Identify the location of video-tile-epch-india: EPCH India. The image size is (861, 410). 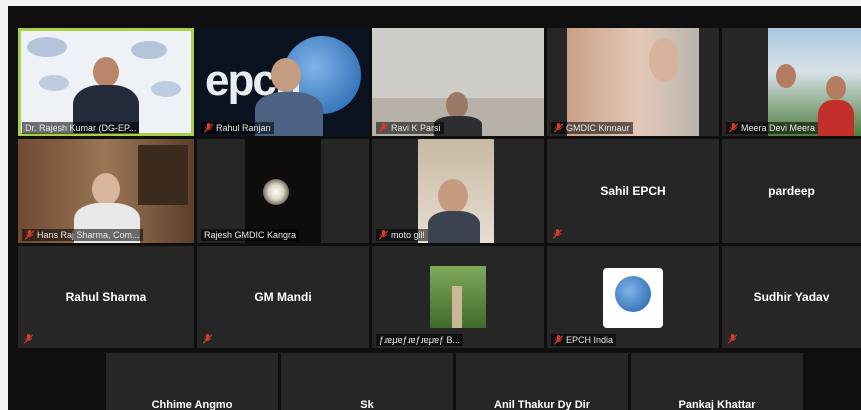
(633, 297).